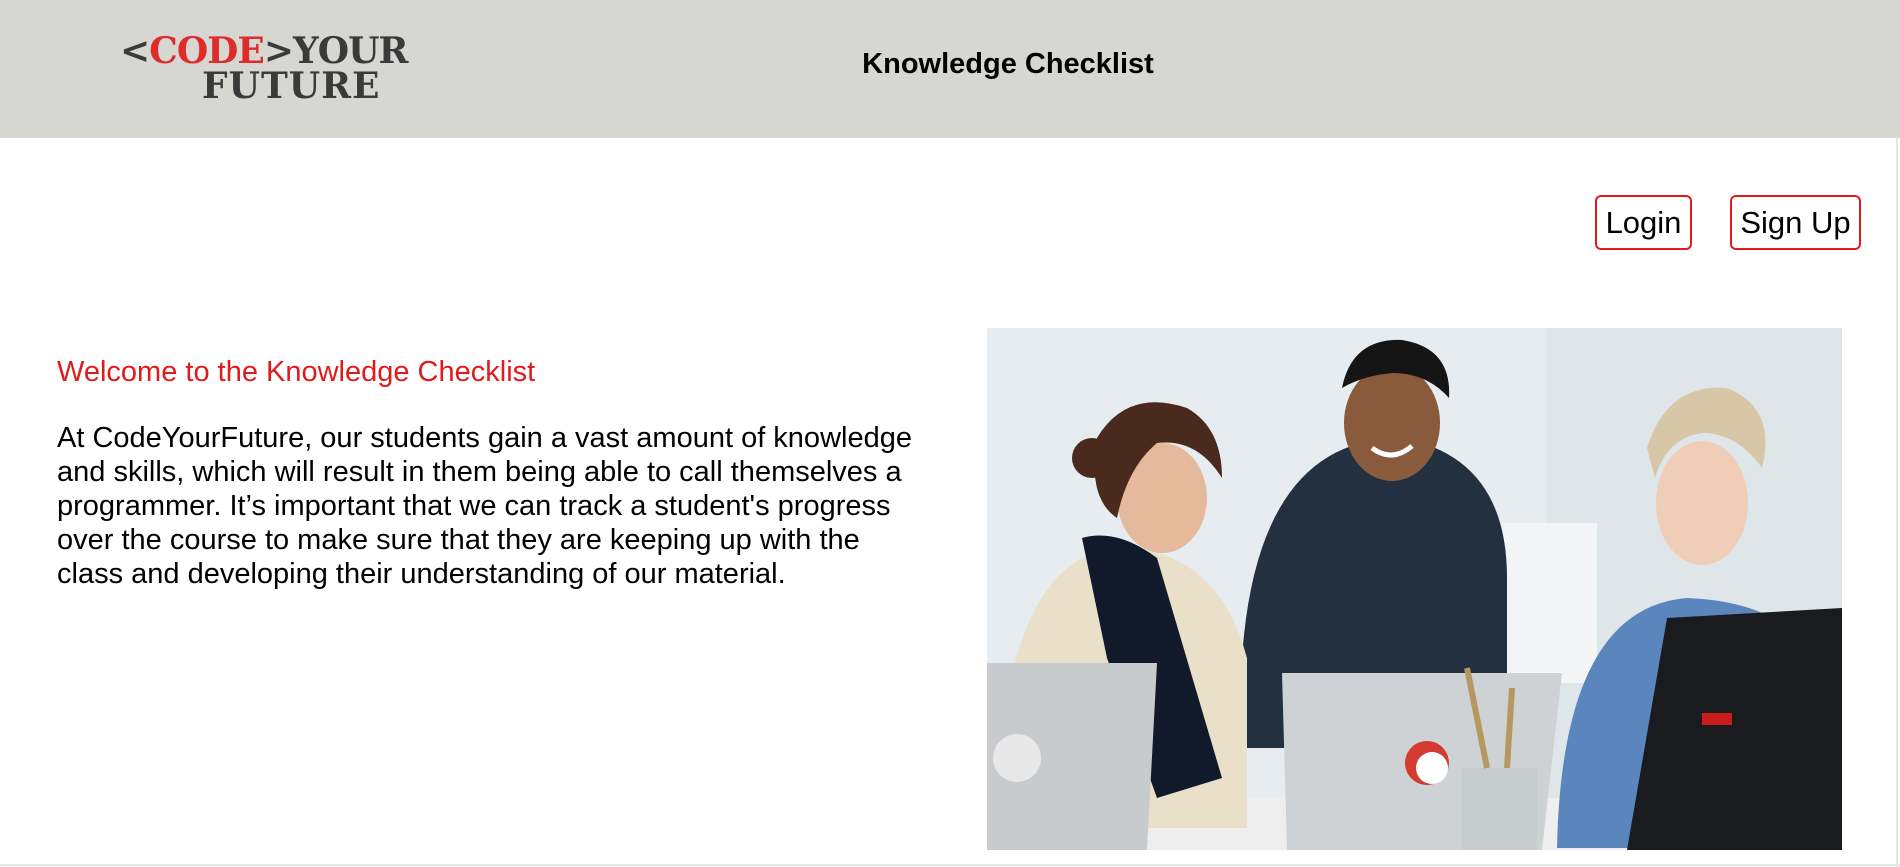  I want to click on welcome-heading: Welcome to the Knowledge Checklist, so click(296, 372).